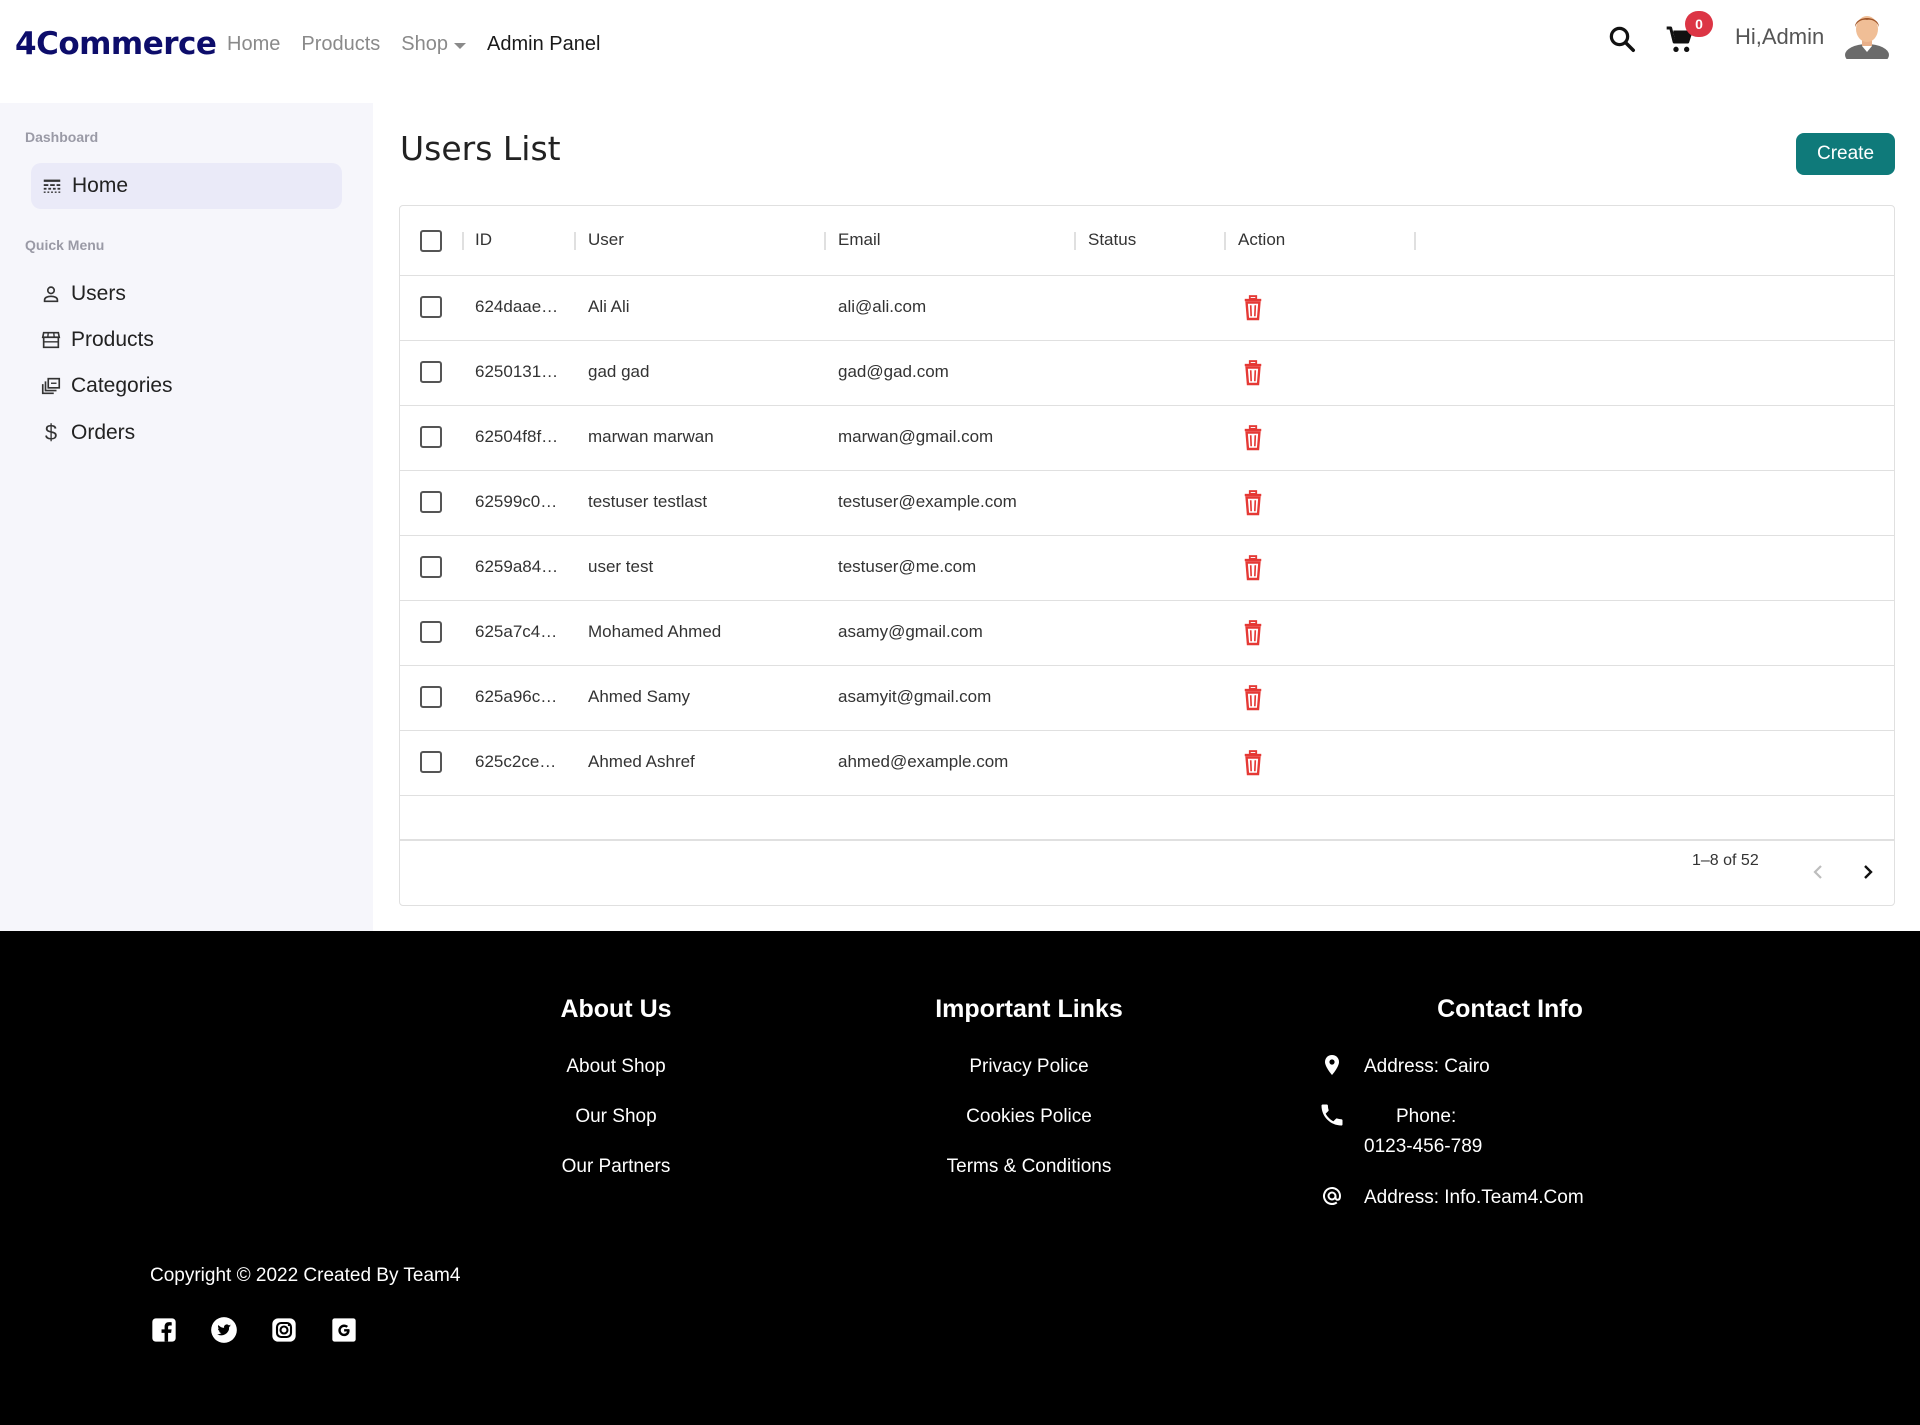 This screenshot has width=1920, height=1425. What do you see at coordinates (1147, 568) in the screenshot?
I see `table-row: 6259a84… user test testuser@me.com` at bounding box center [1147, 568].